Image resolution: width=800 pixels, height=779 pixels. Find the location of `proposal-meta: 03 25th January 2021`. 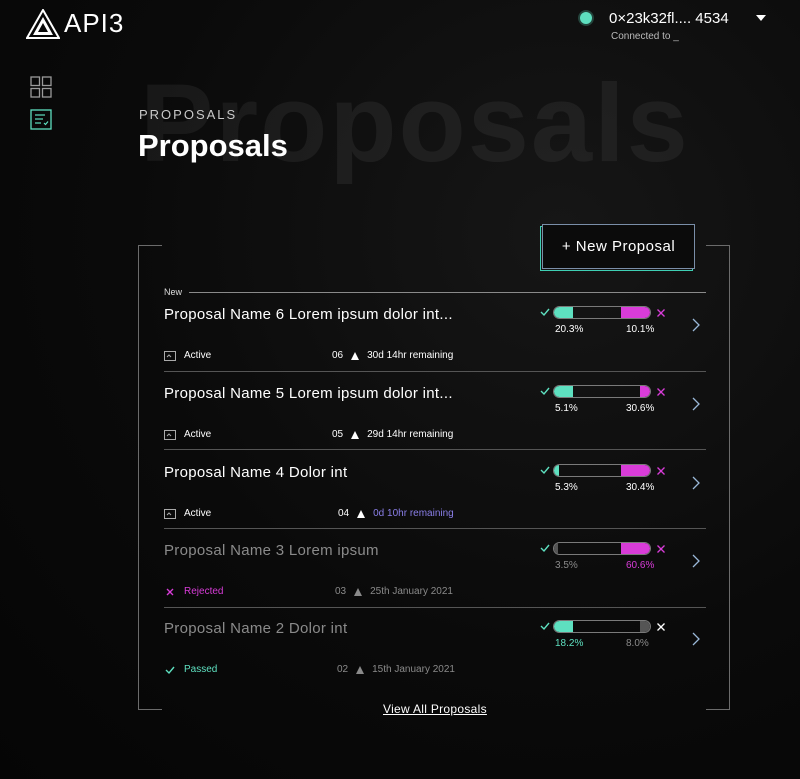

proposal-meta: 03 25th January 2021 is located at coordinates (394, 591).